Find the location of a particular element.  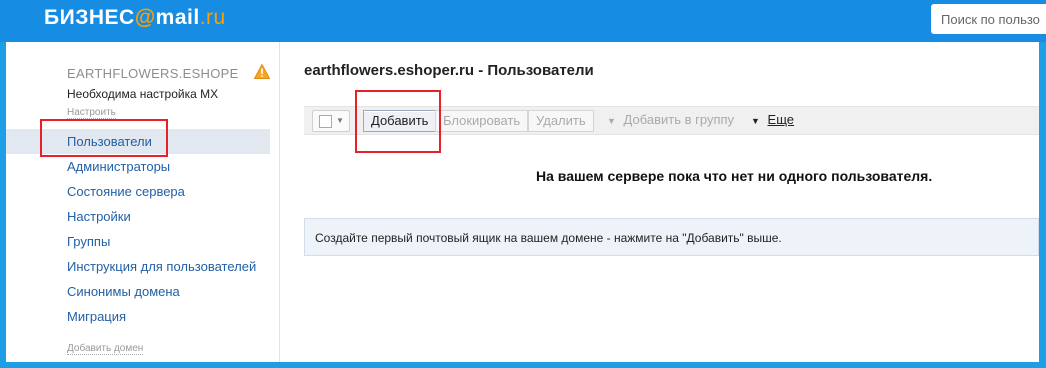

add-domain-link: Добавить домен is located at coordinates (105, 349).